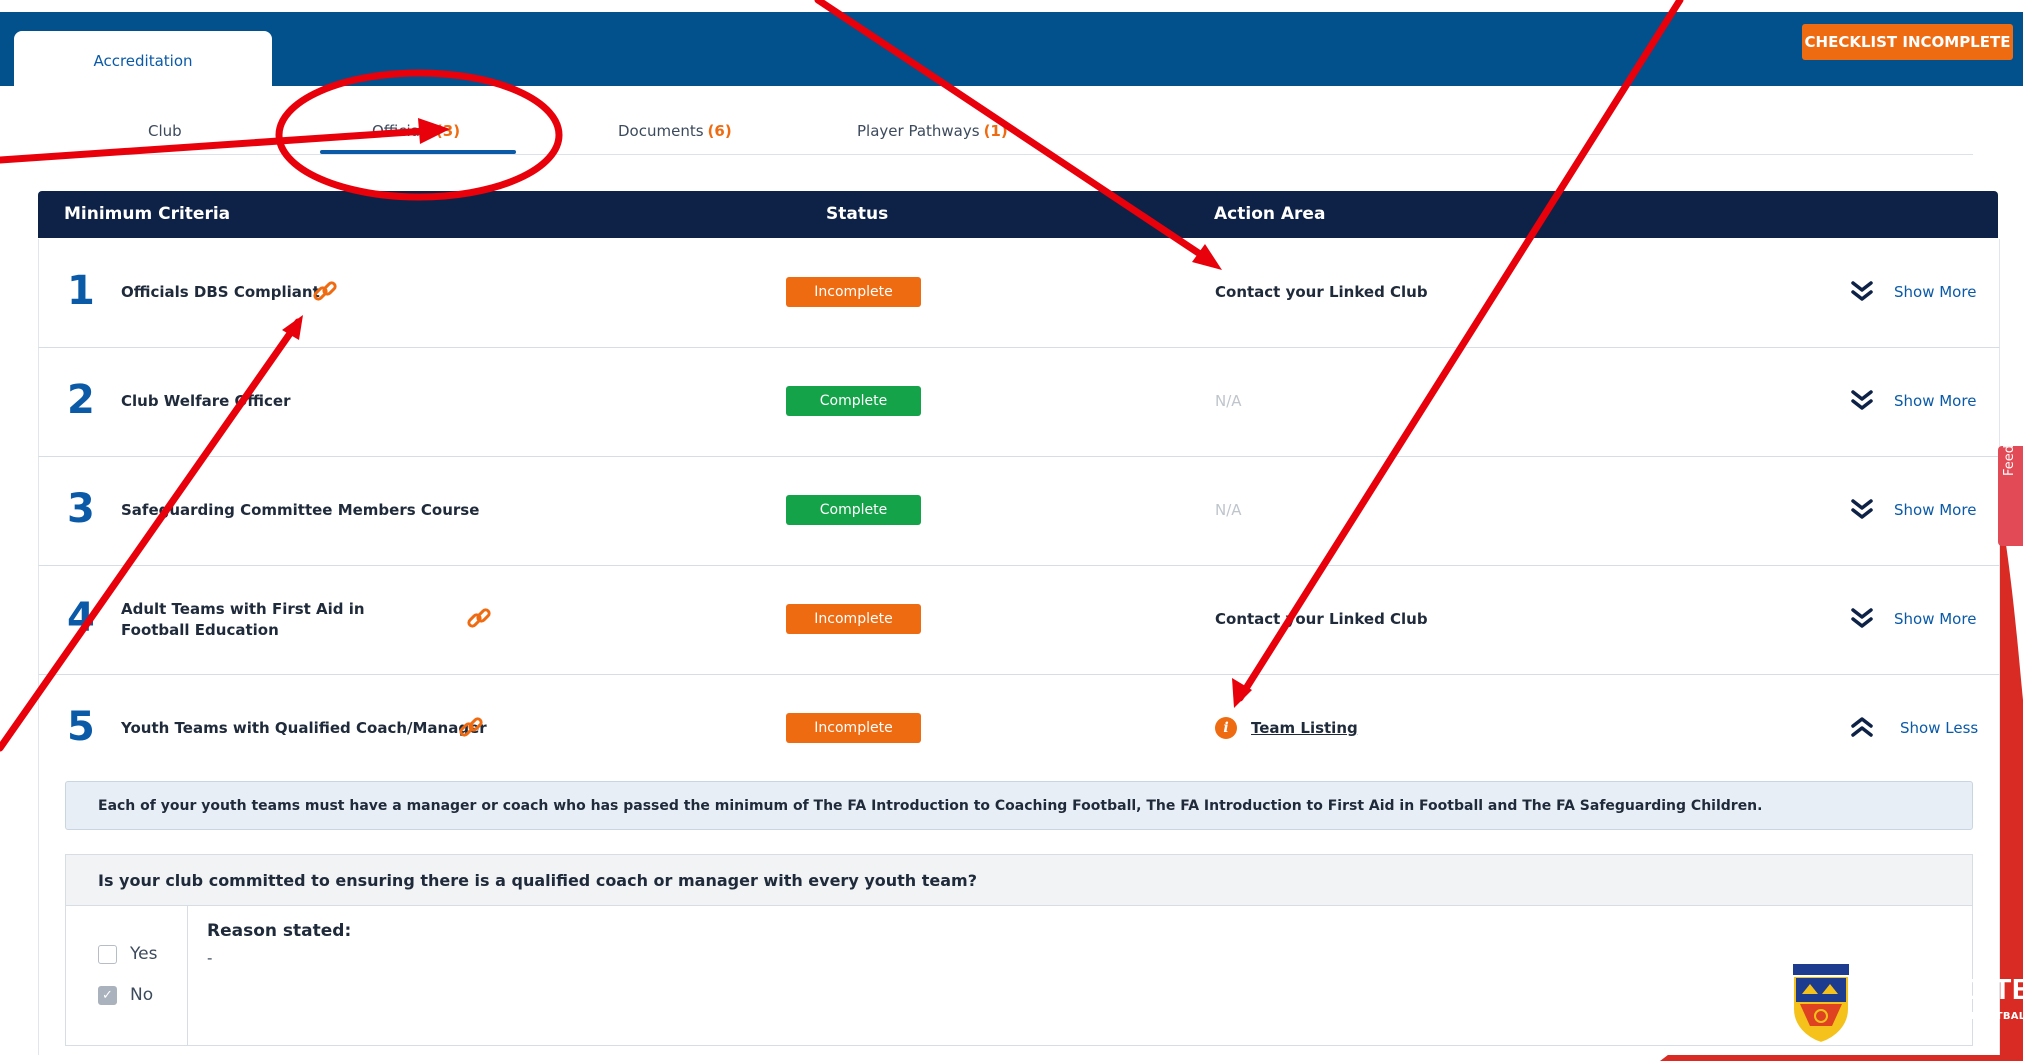 Image resolution: width=2023 pixels, height=1061 pixels. What do you see at coordinates (1018, 214) in the screenshot?
I see `criteria-table-header: Minimum Criteria Status Action Area` at bounding box center [1018, 214].